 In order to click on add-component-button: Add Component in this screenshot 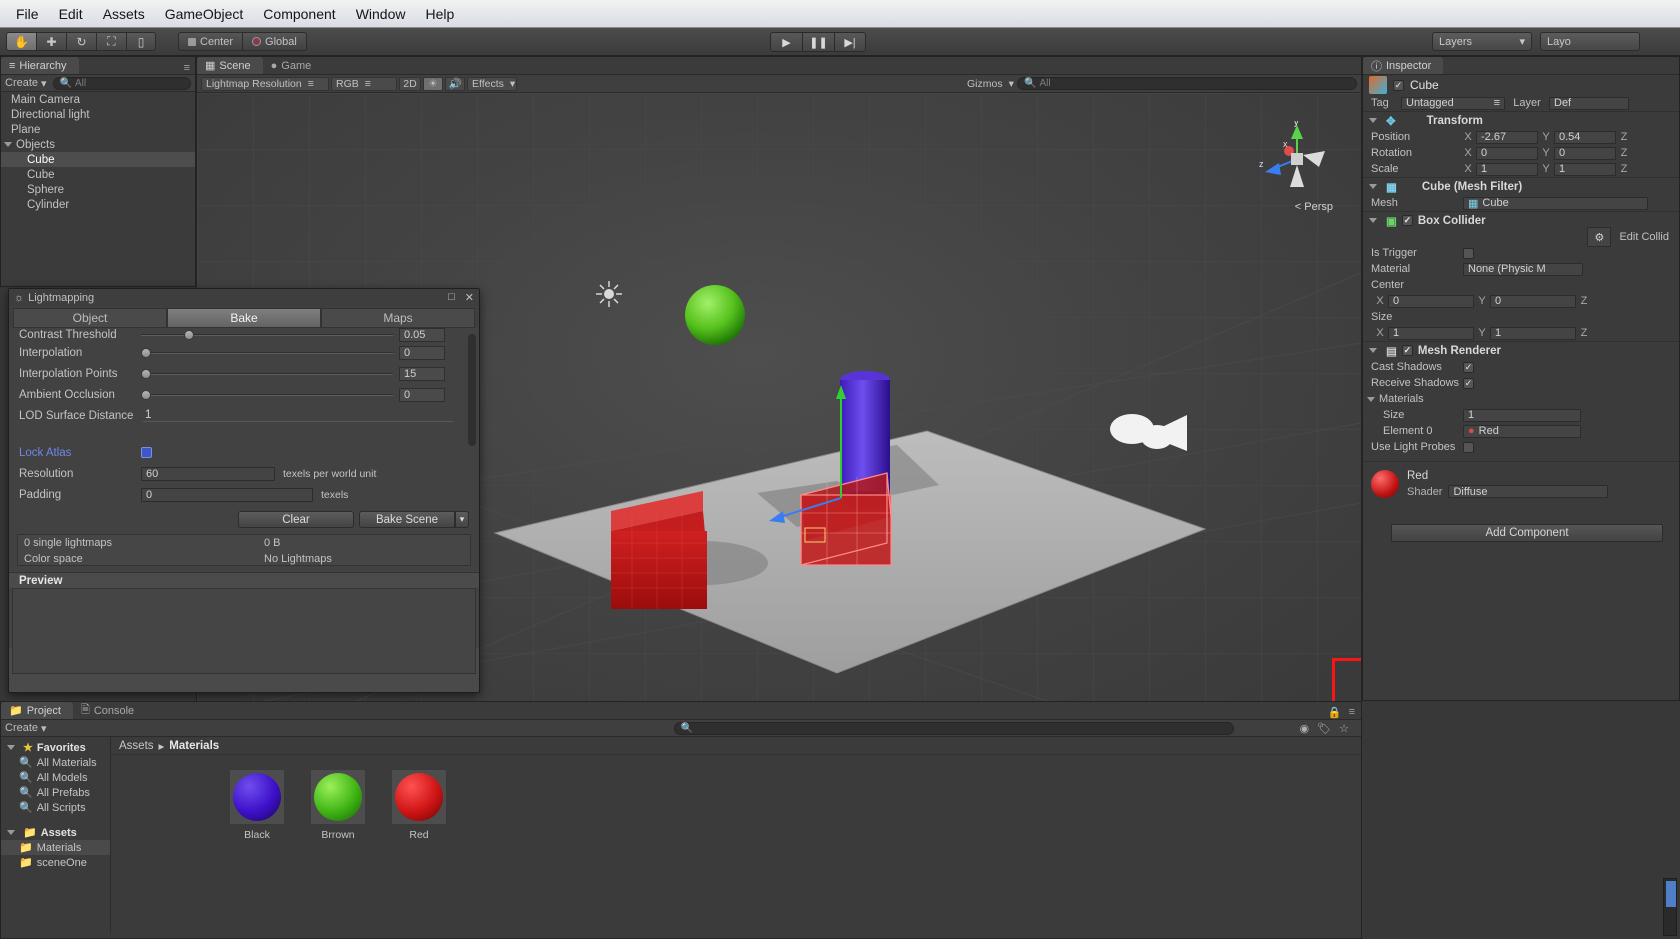, I will do `click(1527, 533)`.